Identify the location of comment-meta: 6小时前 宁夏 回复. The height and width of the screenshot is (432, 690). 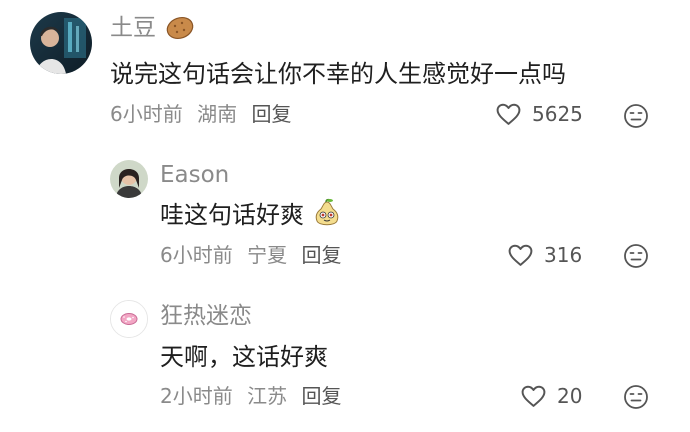
(254, 255).